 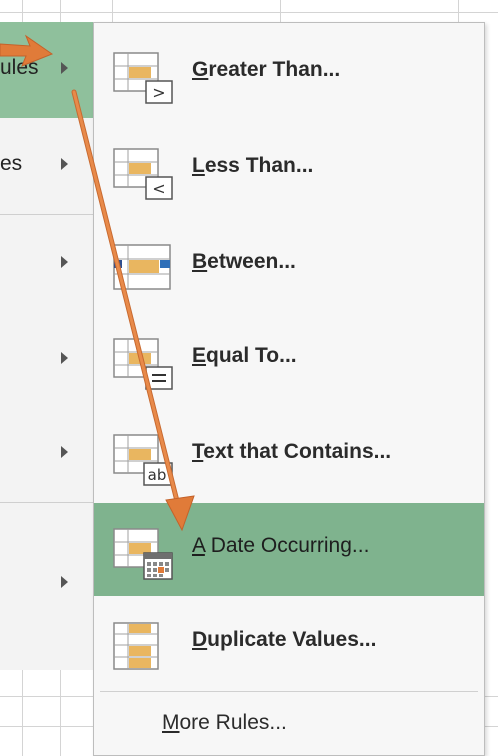 I want to click on greater-than-icon: >, so click(x=143, y=78).